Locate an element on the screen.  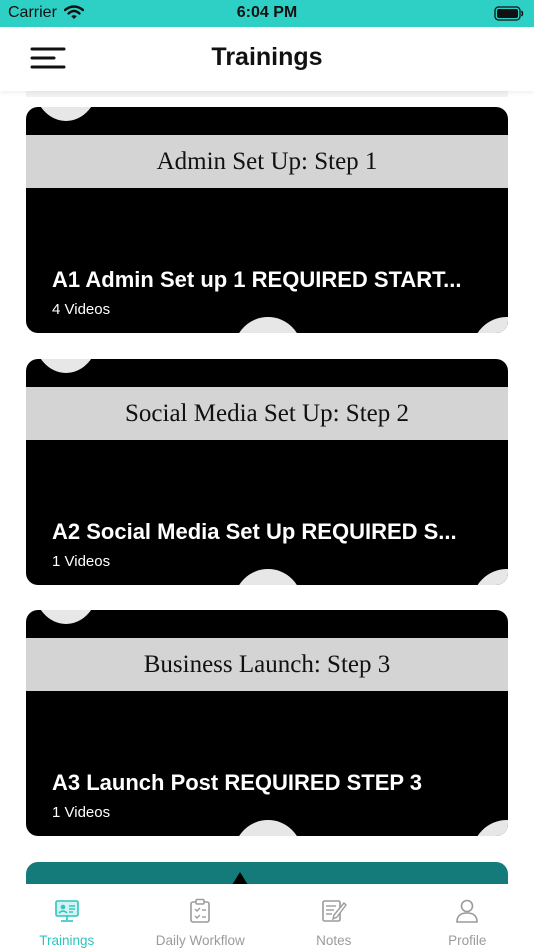
card-banner: Business Launch: Step 3 is located at coordinates (267, 664).